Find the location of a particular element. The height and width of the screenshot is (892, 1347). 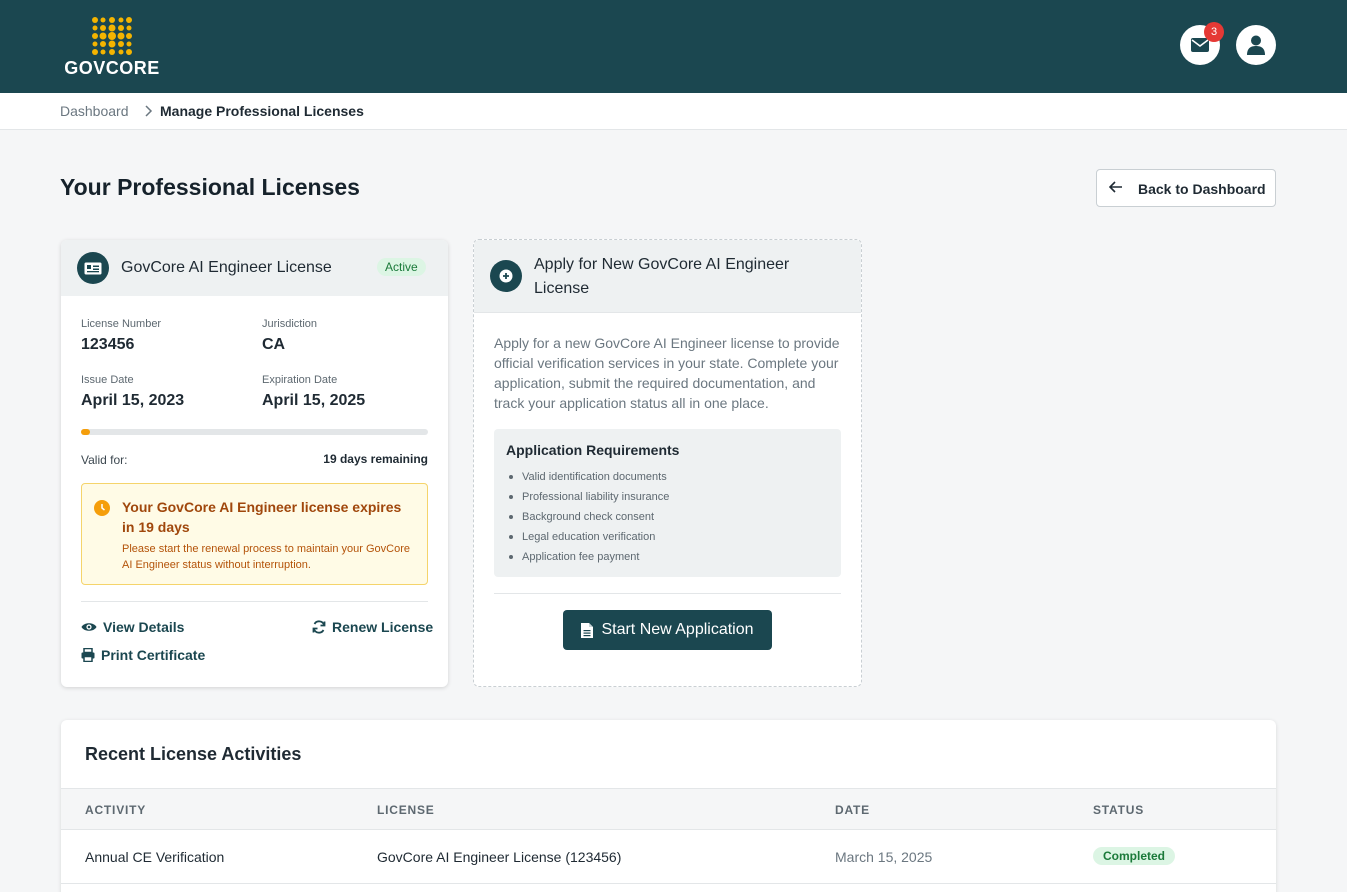

view-details-link: View Details is located at coordinates (132, 627).